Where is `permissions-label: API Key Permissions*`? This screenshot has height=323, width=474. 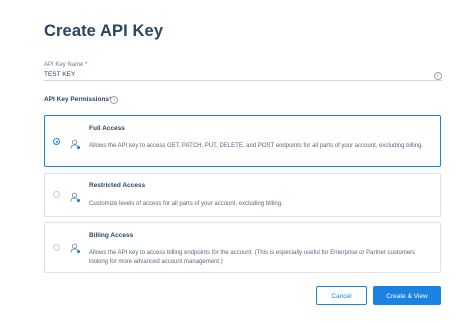 permissions-label: API Key Permissions* is located at coordinates (78, 99).